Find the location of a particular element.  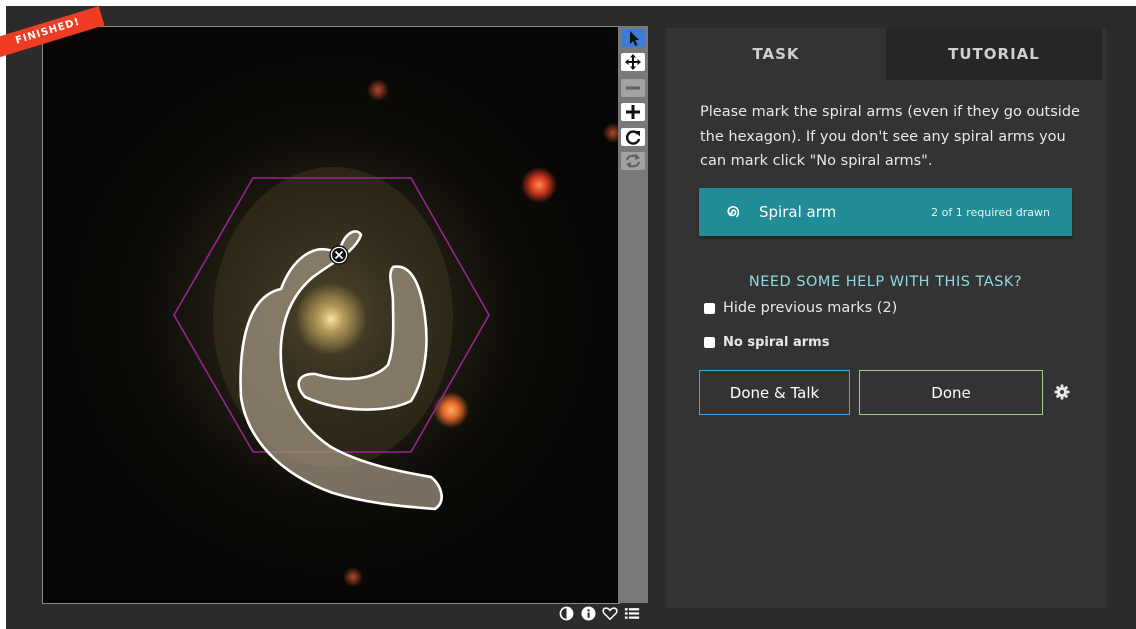

tool-count: 2 of 1 required drawn is located at coordinates (990, 212).